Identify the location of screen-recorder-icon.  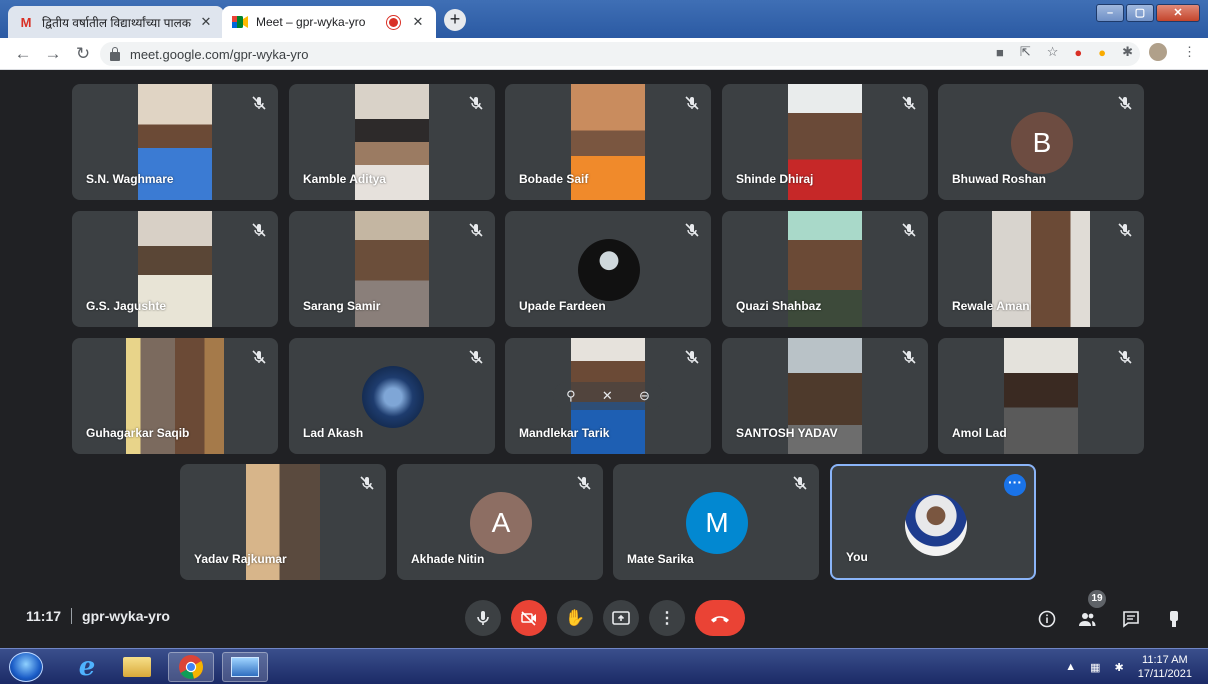
(245, 667).